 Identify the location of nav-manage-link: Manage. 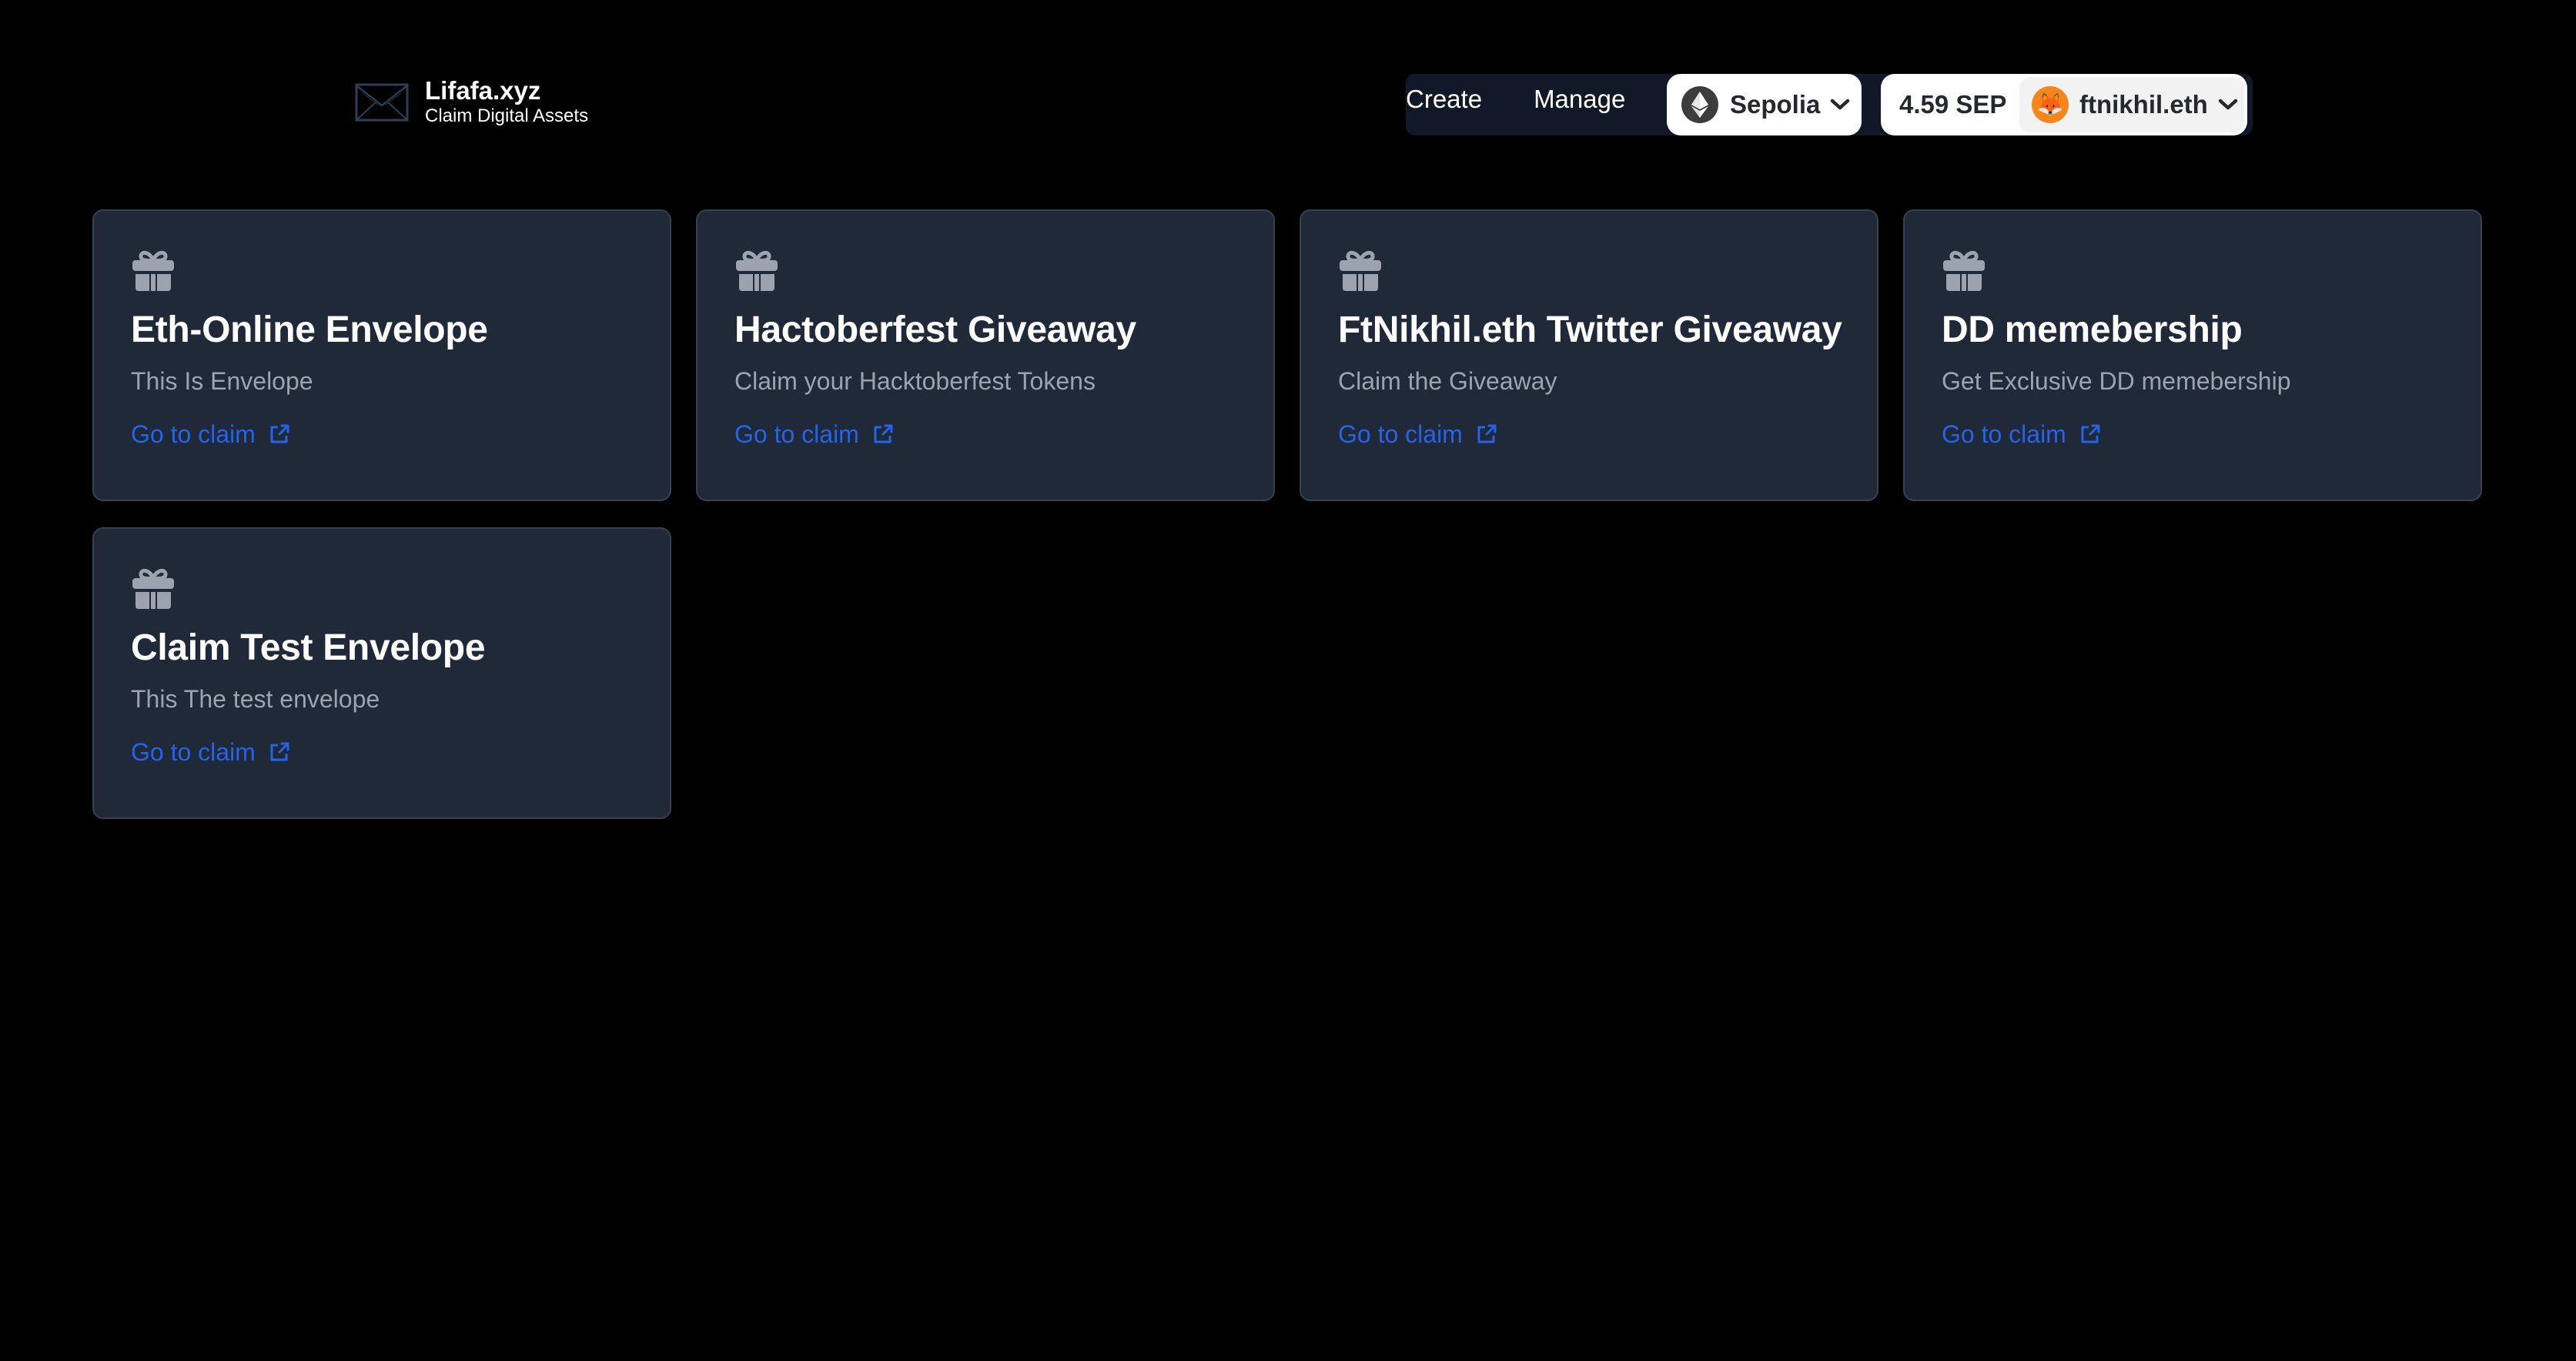
(1579, 99).